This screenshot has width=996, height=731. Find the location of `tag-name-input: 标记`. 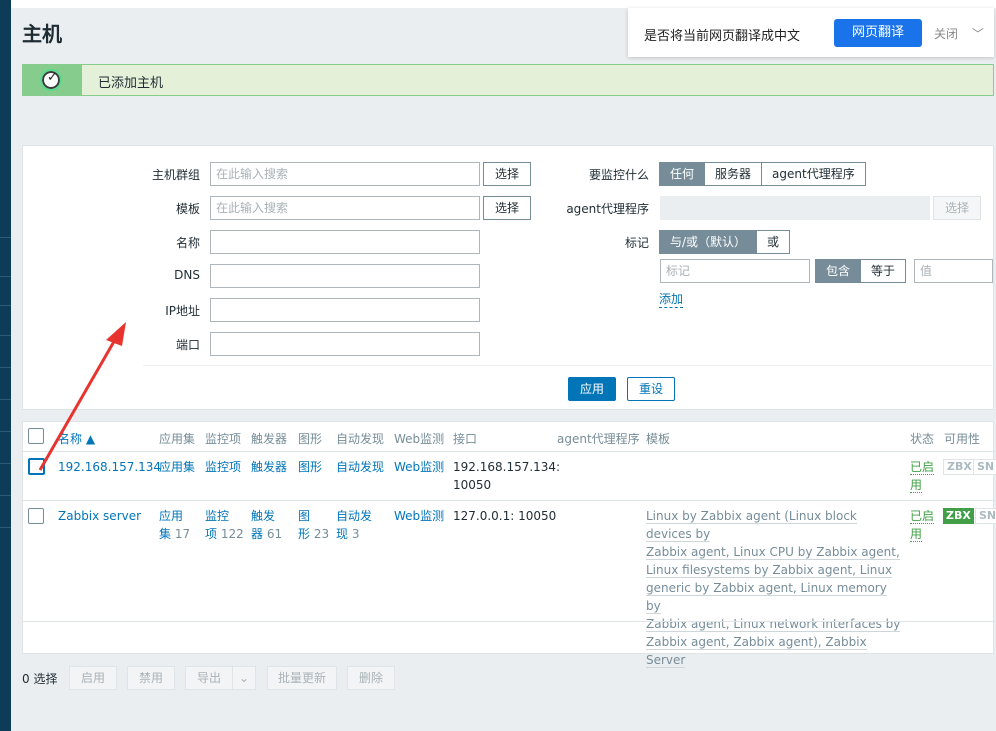

tag-name-input: 标记 is located at coordinates (735, 271).